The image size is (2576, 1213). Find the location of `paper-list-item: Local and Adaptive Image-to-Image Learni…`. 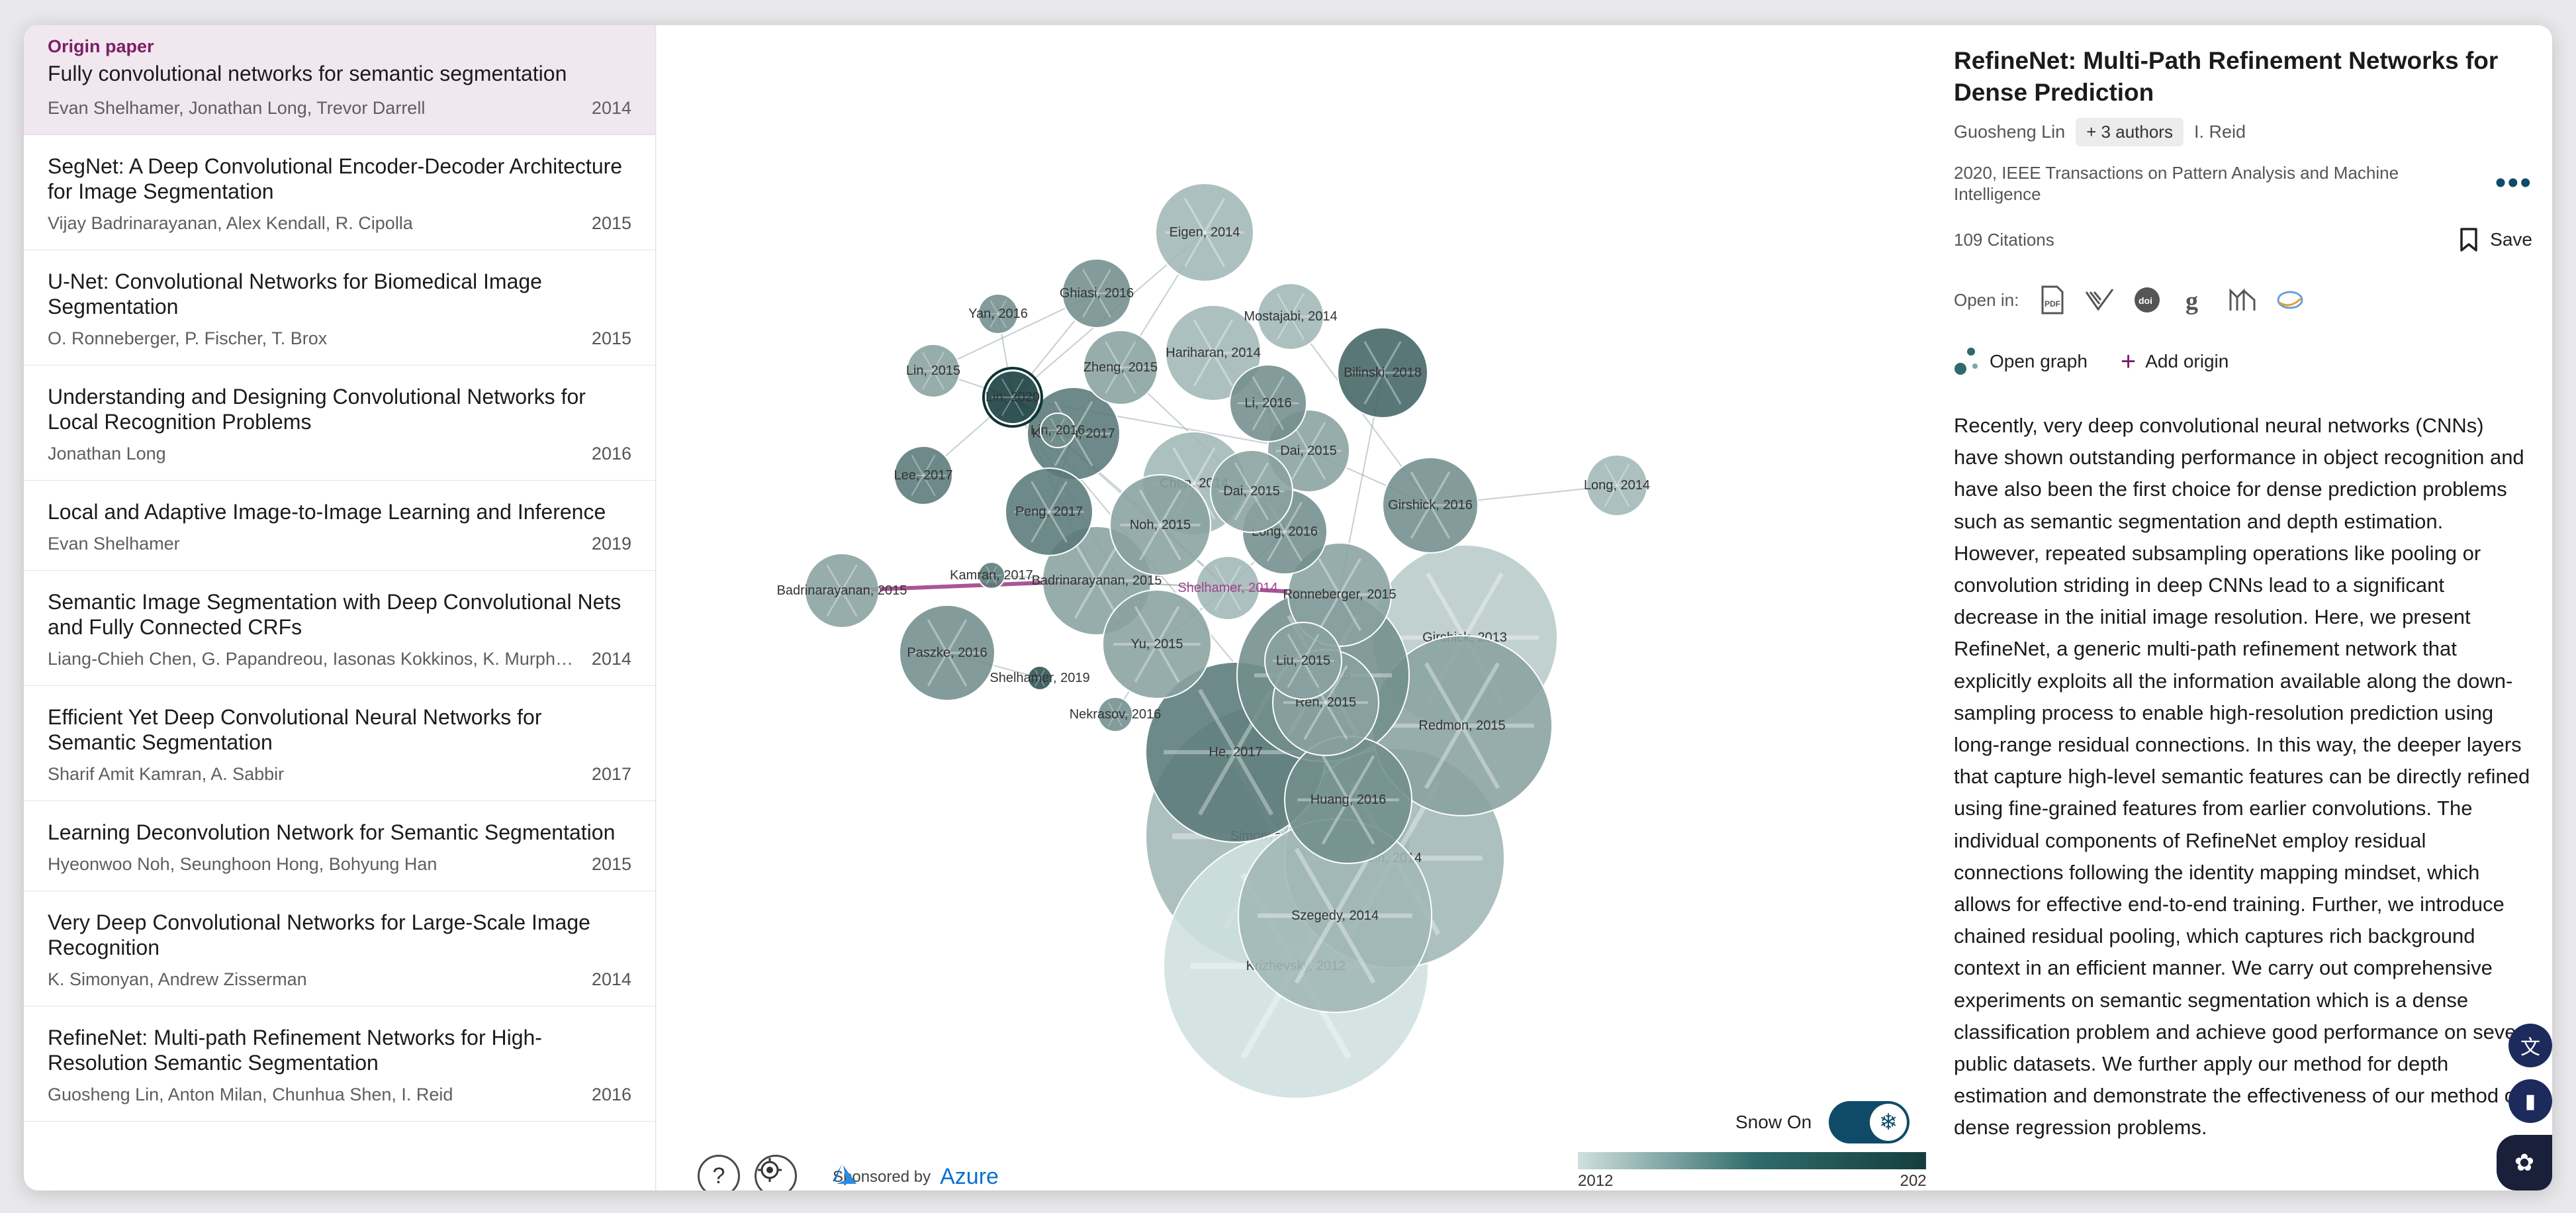

paper-list-item: Local and Adaptive Image-to-Image Learni… is located at coordinates (339, 526).